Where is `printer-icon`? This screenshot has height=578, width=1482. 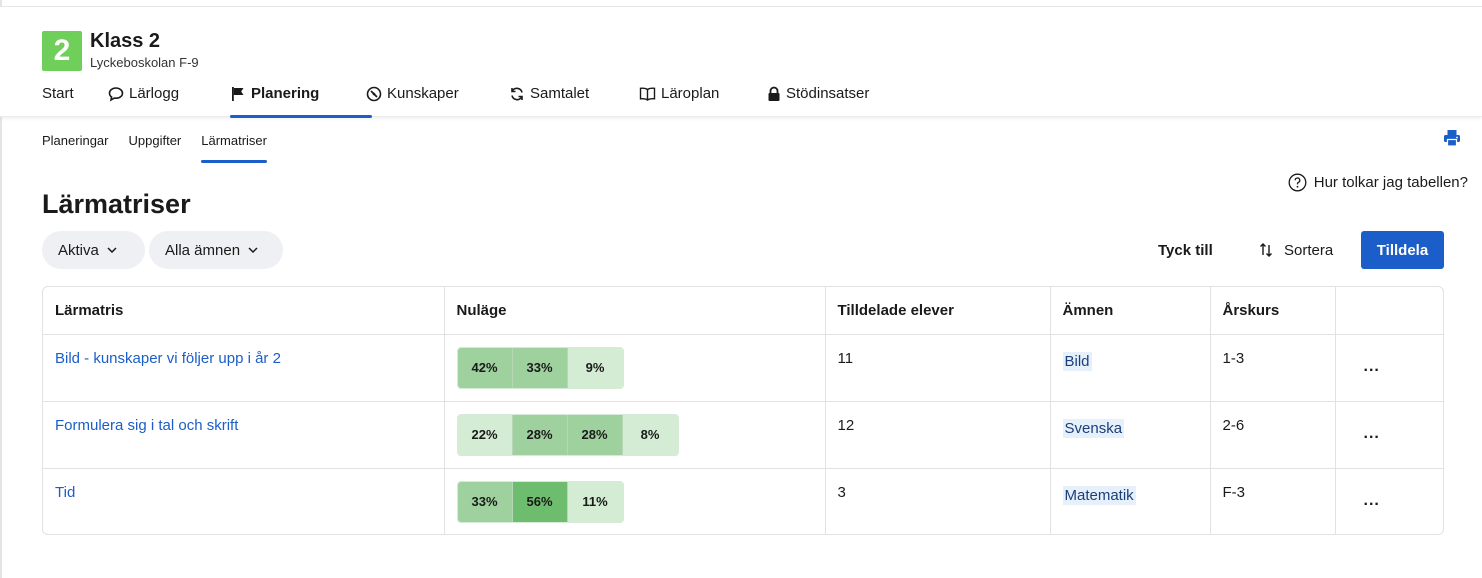 printer-icon is located at coordinates (1452, 138).